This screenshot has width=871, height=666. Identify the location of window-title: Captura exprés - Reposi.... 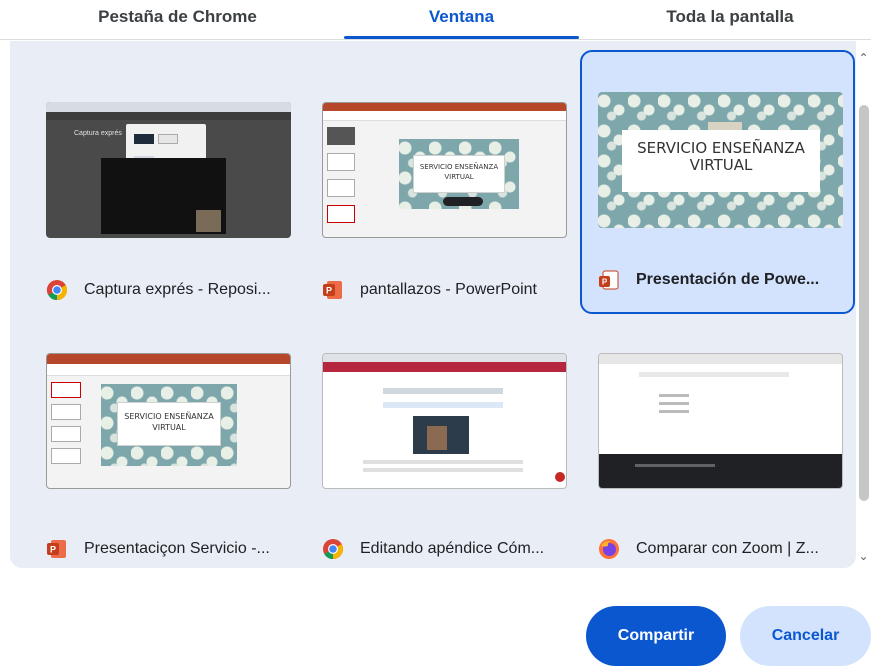
(177, 289).